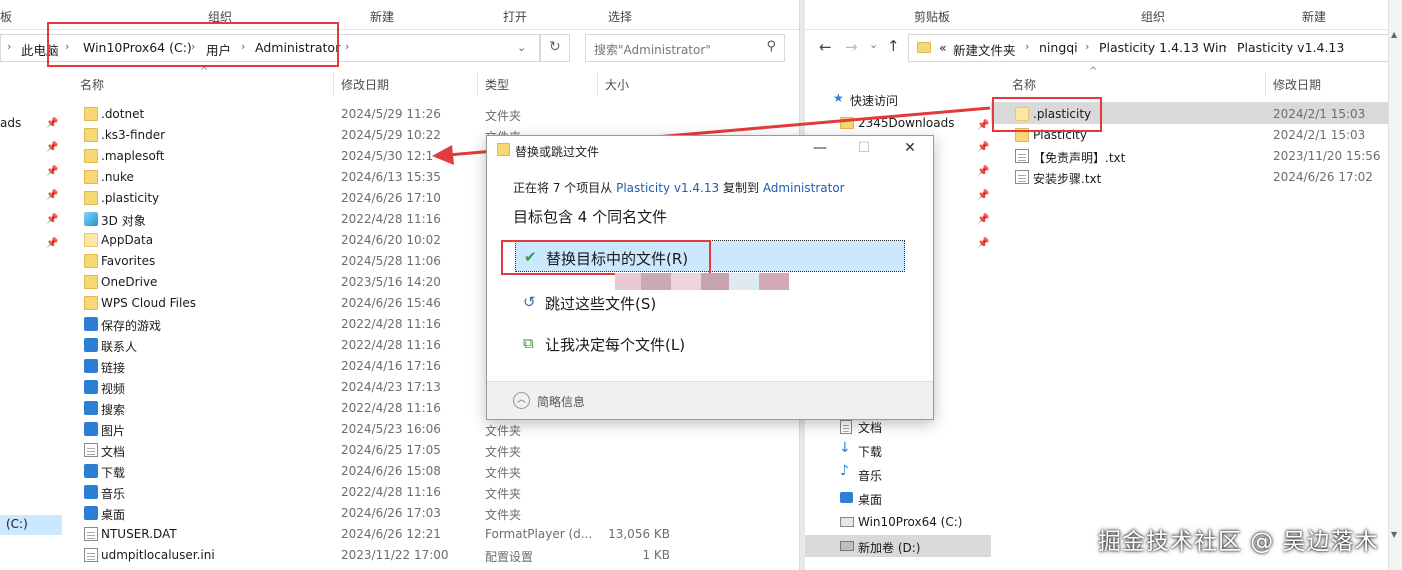 The height and width of the screenshot is (570, 1402). Describe the element at coordinates (443, 155) in the screenshot. I see `arrow-head` at that location.